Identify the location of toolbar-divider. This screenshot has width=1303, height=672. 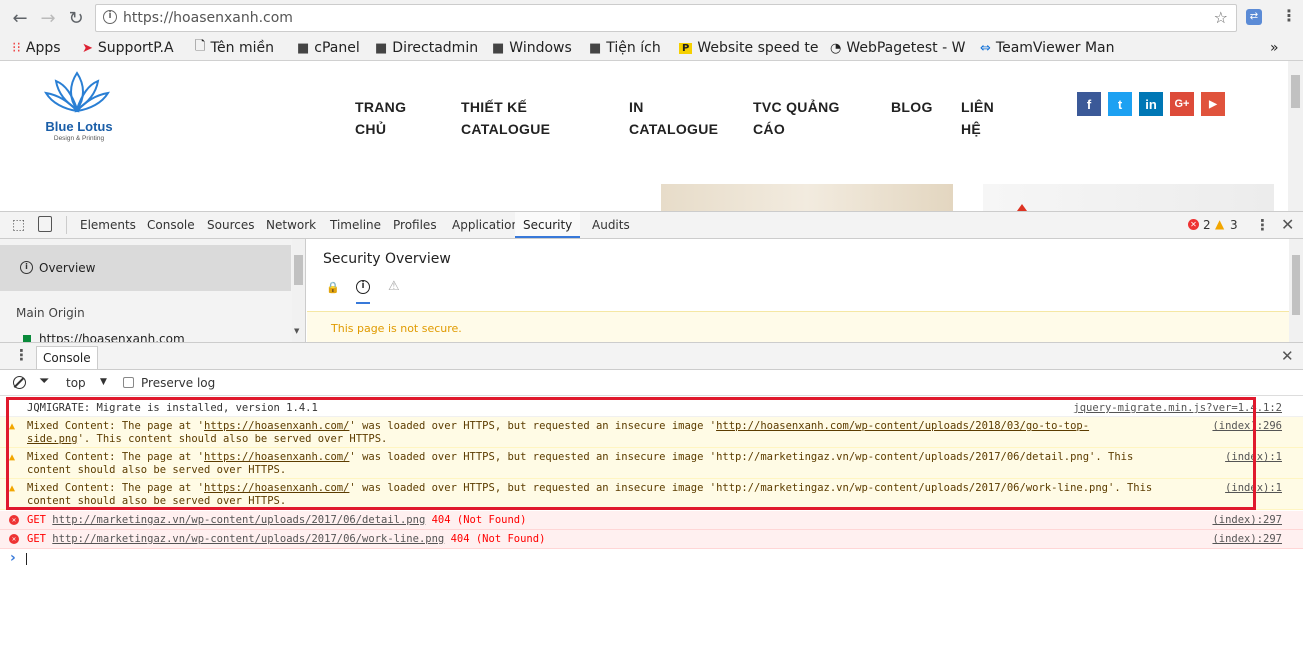
(66, 225).